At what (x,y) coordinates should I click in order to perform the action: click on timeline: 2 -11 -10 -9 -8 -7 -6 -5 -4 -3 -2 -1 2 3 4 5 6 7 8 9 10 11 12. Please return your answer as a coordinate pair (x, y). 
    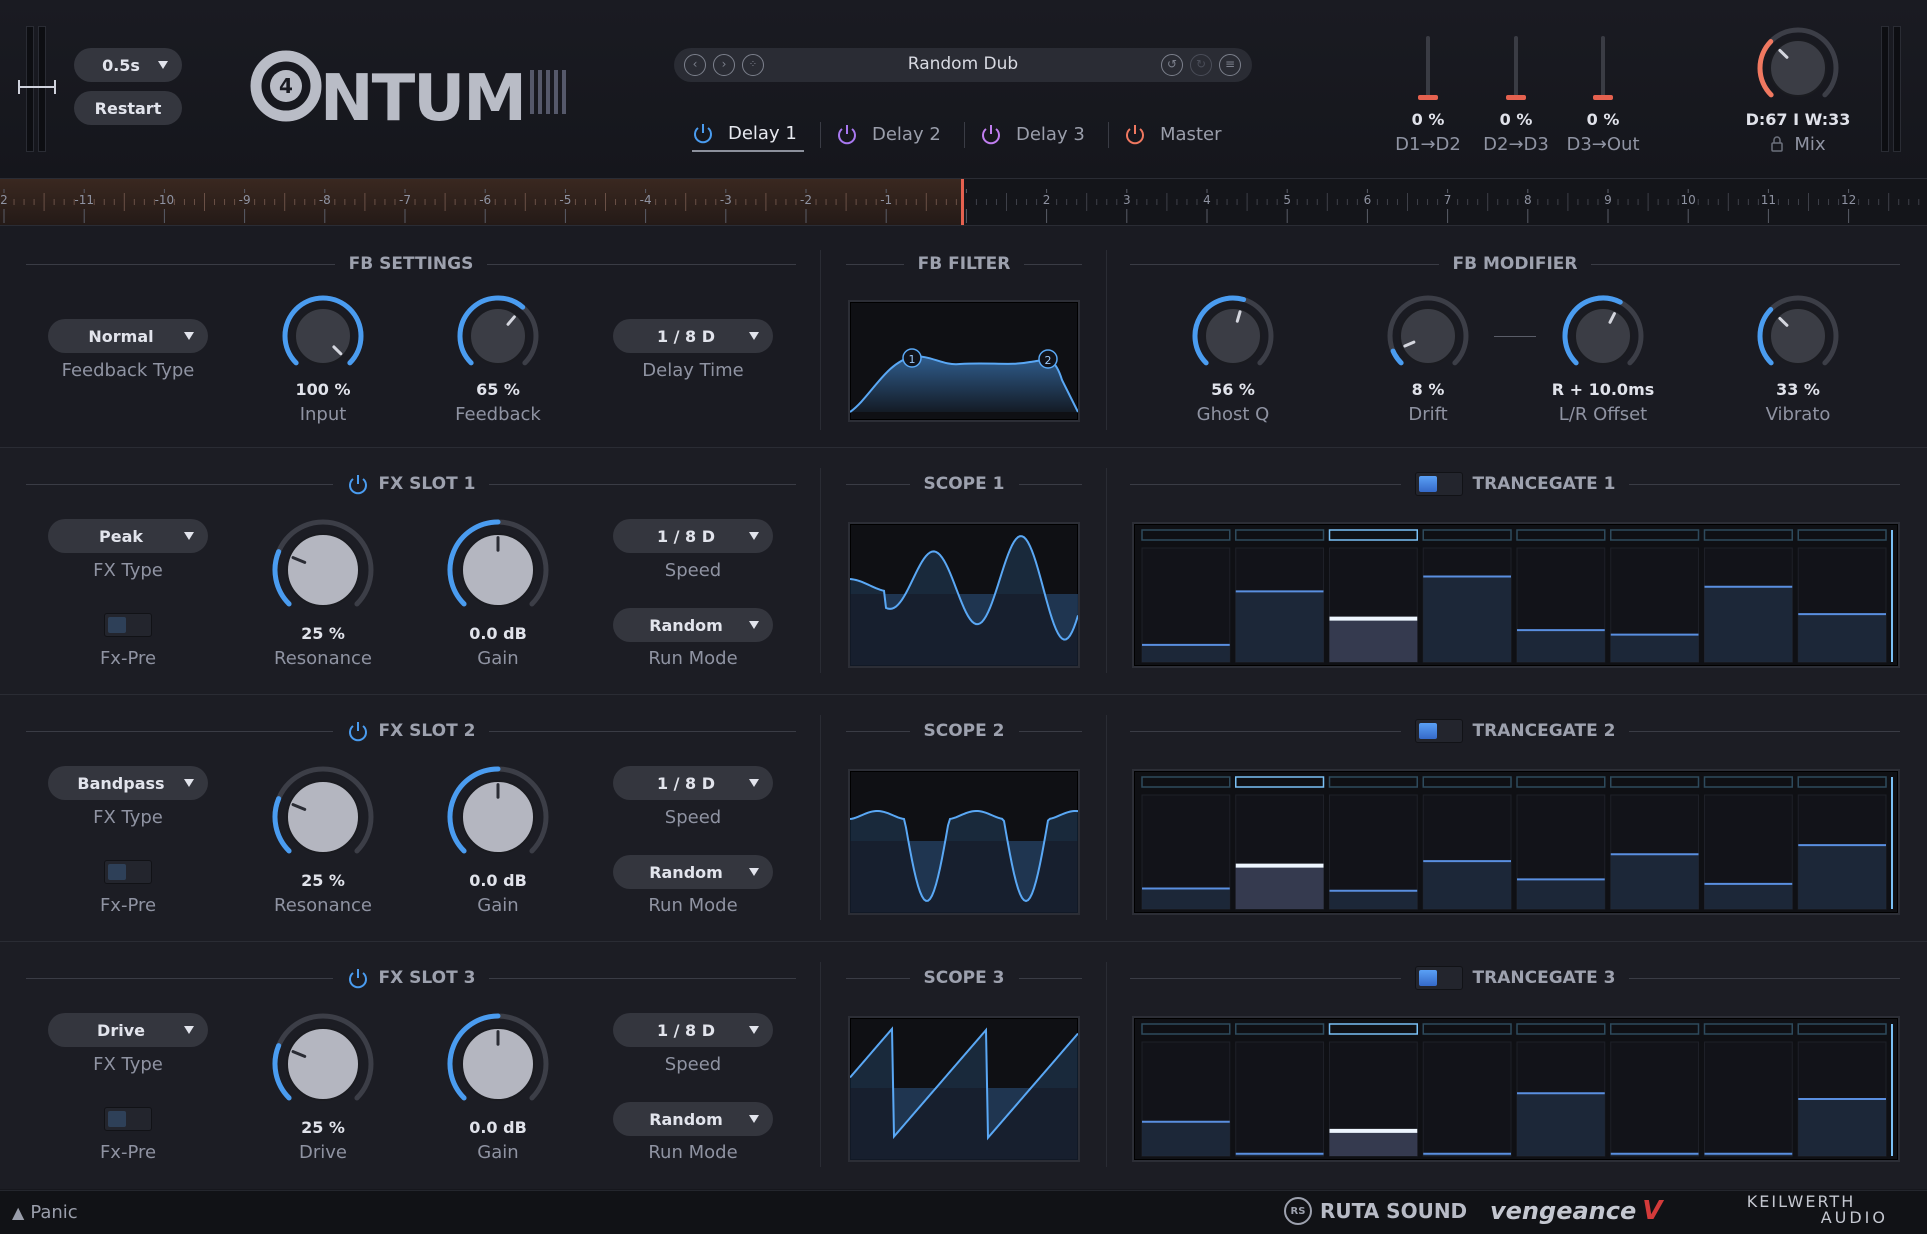
    Looking at the image, I should click on (963, 202).